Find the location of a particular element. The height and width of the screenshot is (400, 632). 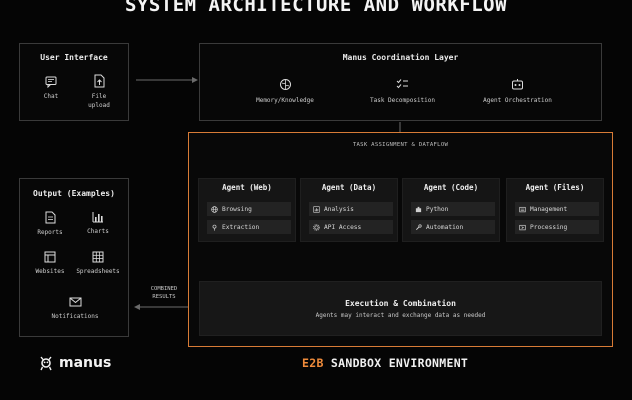

output-notifications: Notifications is located at coordinates (75, 308).